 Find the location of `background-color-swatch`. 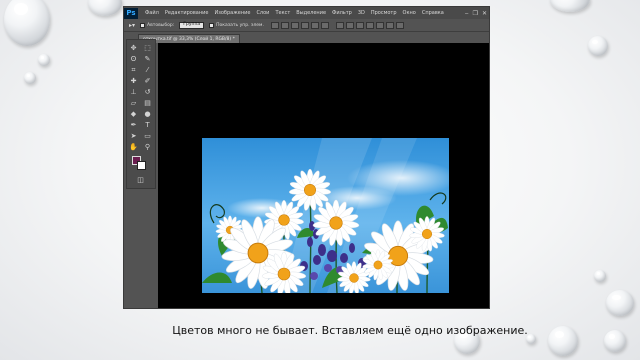

background-color-swatch is located at coordinates (141, 165).